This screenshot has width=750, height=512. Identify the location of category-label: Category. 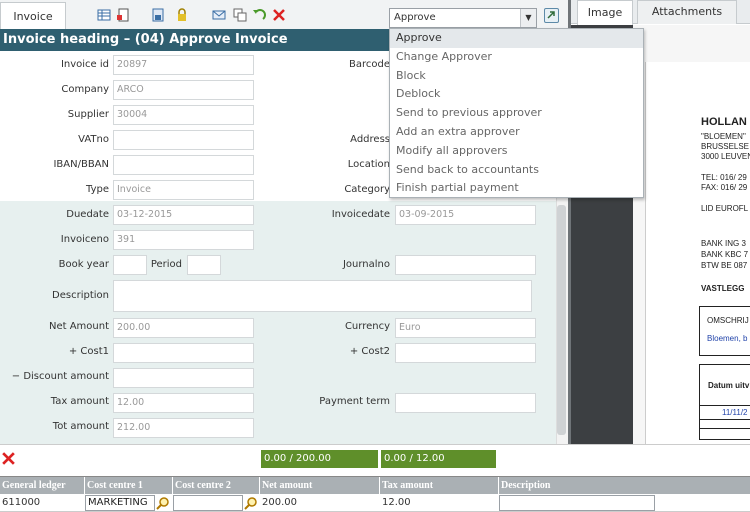
(367, 189).